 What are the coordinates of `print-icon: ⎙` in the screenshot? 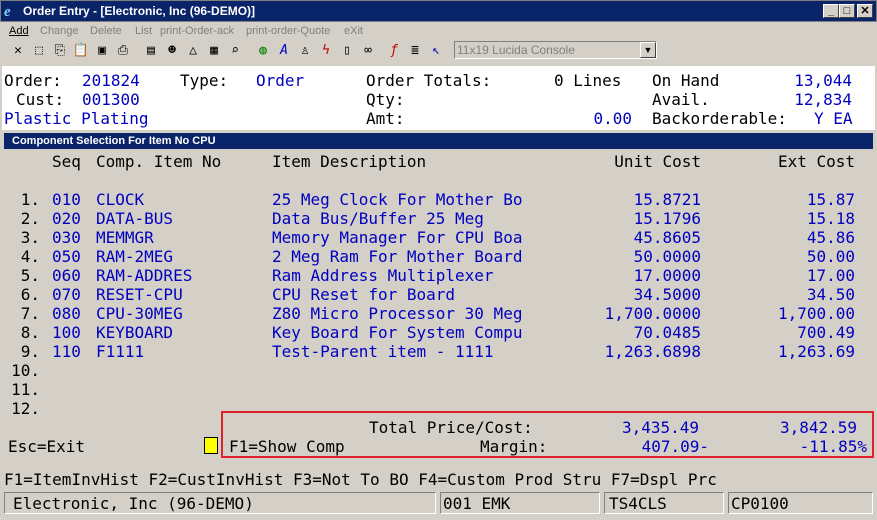 It's located at (123, 51).